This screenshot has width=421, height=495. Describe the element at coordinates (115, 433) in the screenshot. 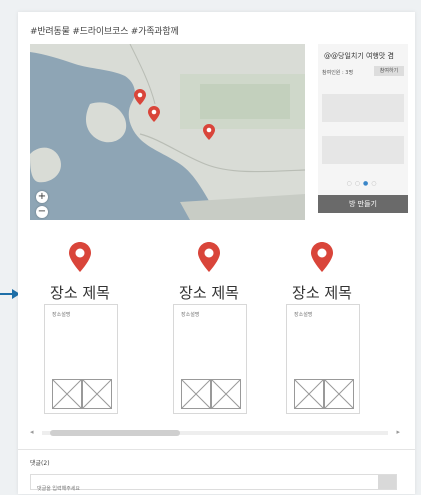

I see `scroll-thumb` at that location.